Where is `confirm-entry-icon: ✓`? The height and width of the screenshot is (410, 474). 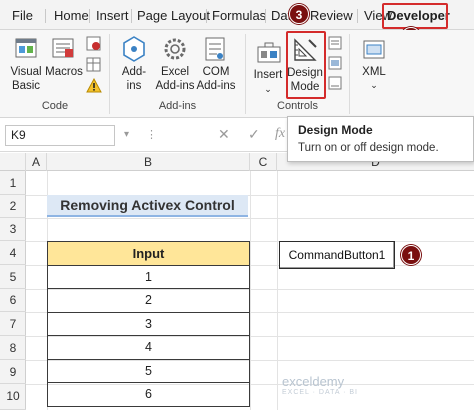
confirm-entry-icon: ✓ is located at coordinates (254, 134).